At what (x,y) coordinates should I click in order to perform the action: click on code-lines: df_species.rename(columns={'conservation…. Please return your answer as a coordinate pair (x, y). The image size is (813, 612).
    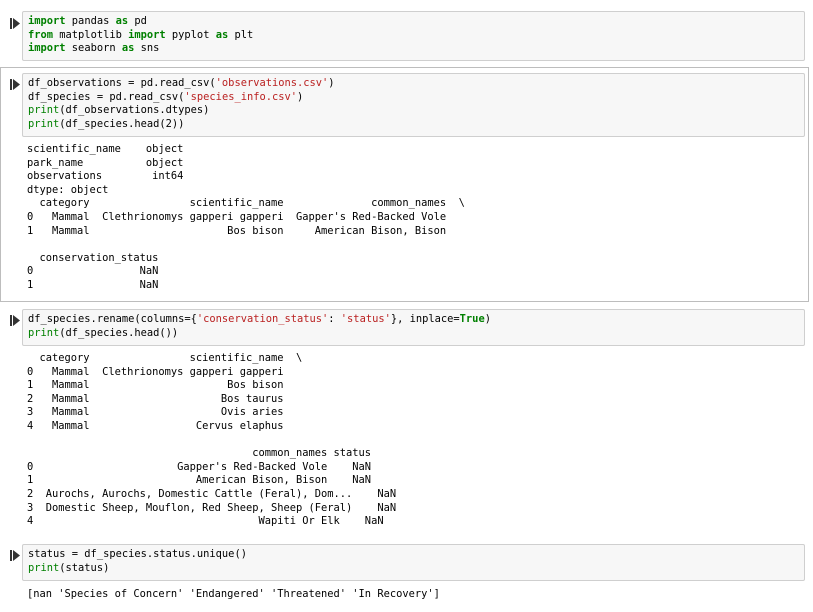
    Looking at the image, I should click on (413, 326).